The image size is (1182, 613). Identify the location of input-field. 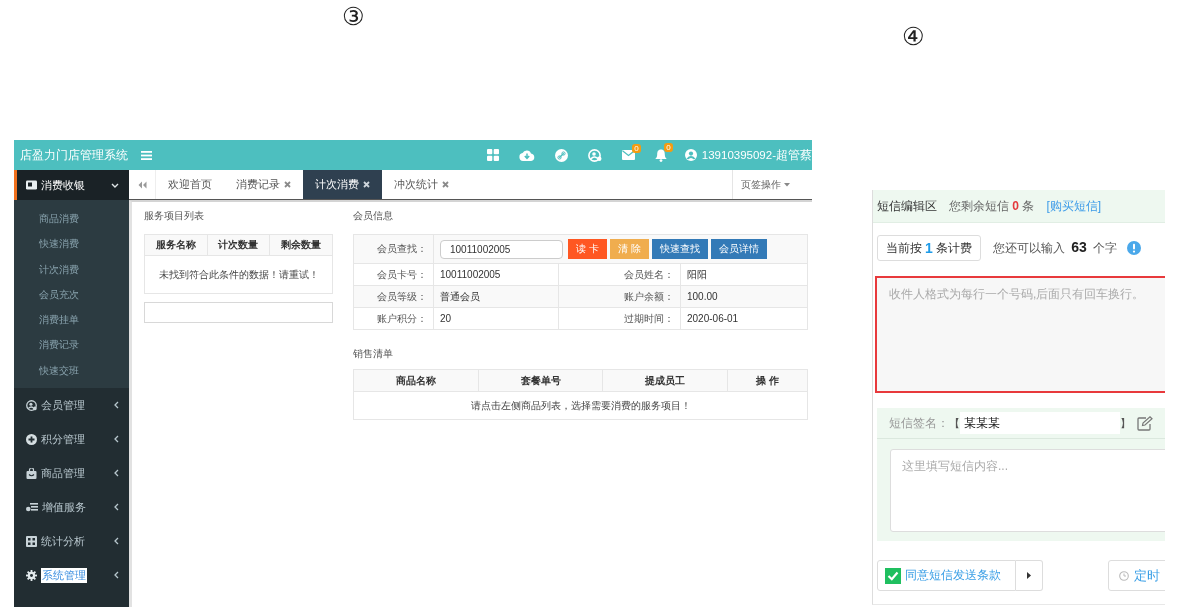
(238, 312).